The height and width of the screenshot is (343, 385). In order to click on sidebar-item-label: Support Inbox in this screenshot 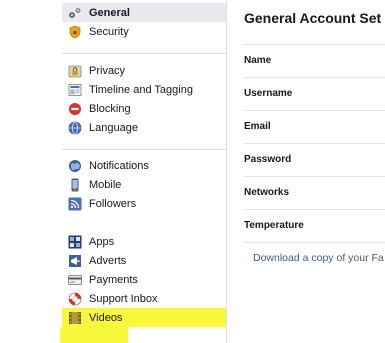, I will do `click(123, 298)`.